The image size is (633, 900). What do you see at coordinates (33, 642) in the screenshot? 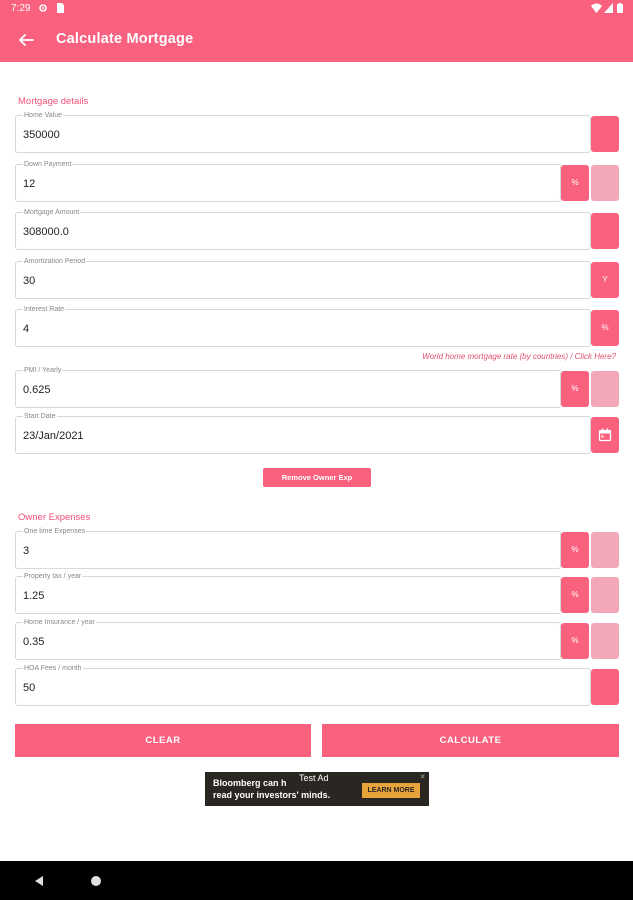
I see `home-insurance-input: 0.35` at bounding box center [33, 642].